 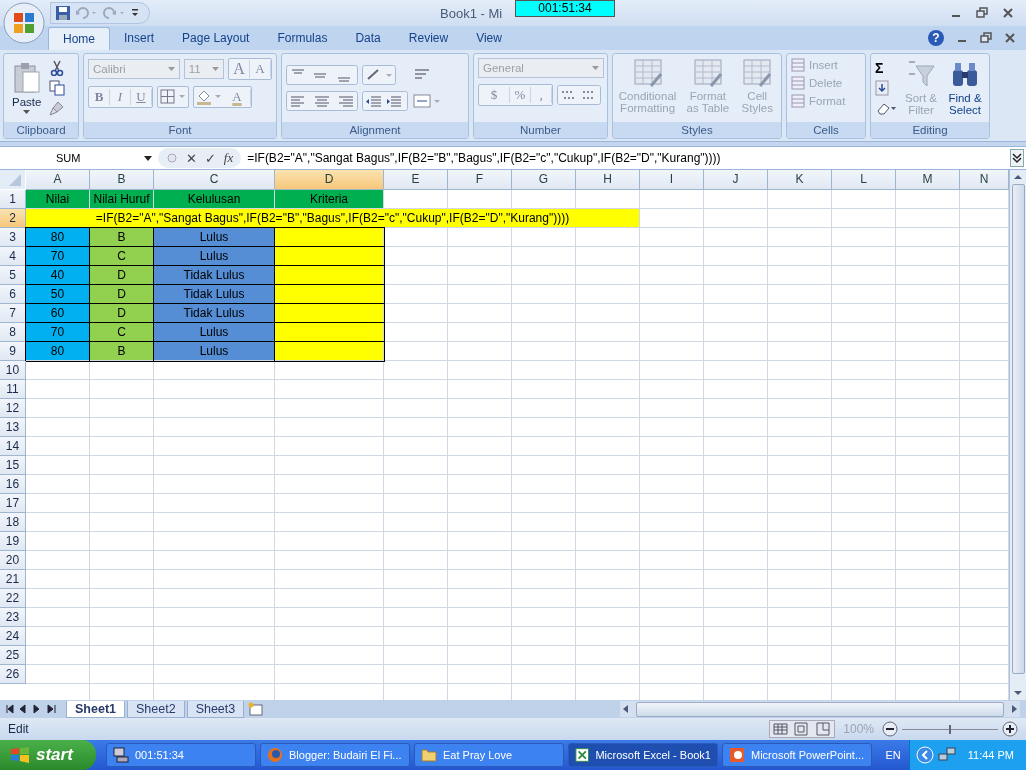 What do you see at coordinates (879, 68) in the screenshot?
I see `autosum-button: Σ` at bounding box center [879, 68].